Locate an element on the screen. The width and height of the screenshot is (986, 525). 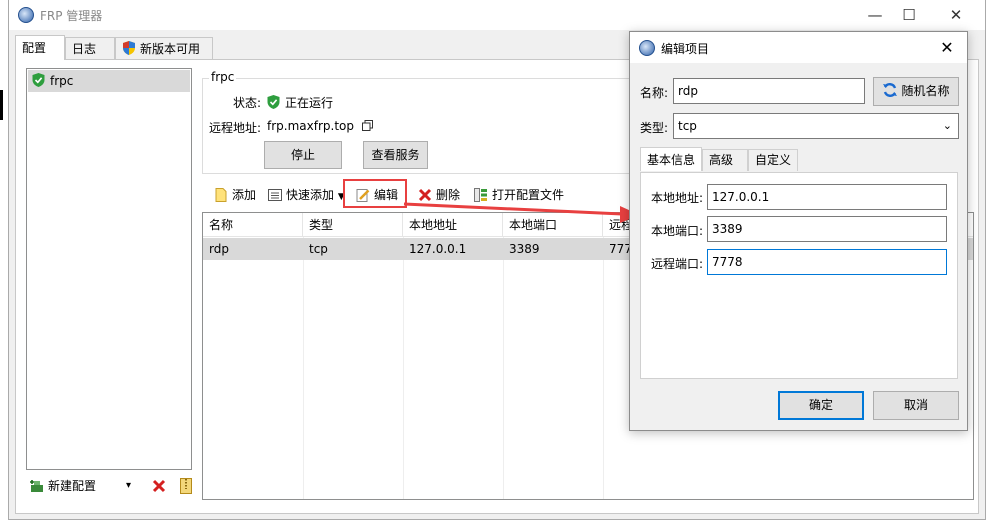
remote-addr-text: frp.maxfrp.top is located at coordinates (310, 126).